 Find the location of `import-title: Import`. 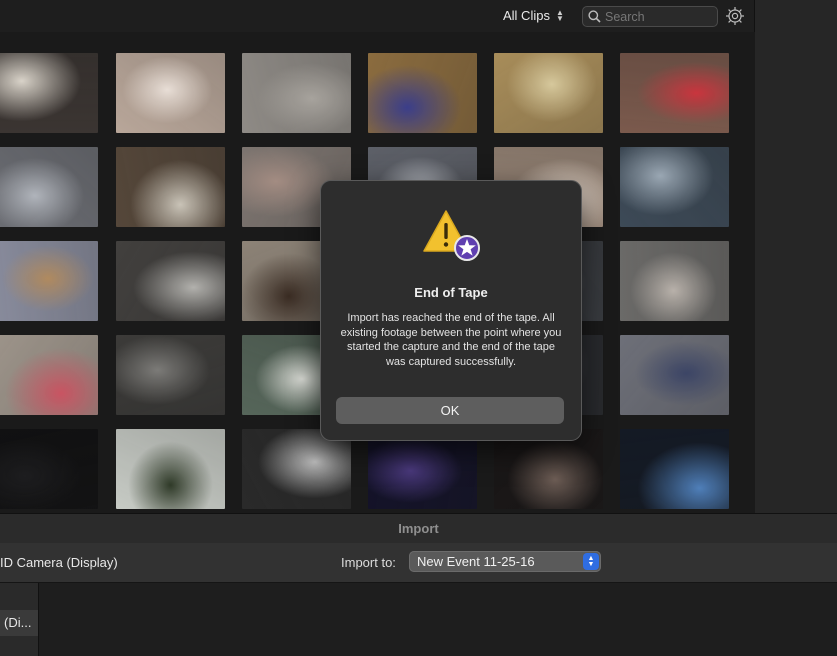

import-title: Import is located at coordinates (418, 528).